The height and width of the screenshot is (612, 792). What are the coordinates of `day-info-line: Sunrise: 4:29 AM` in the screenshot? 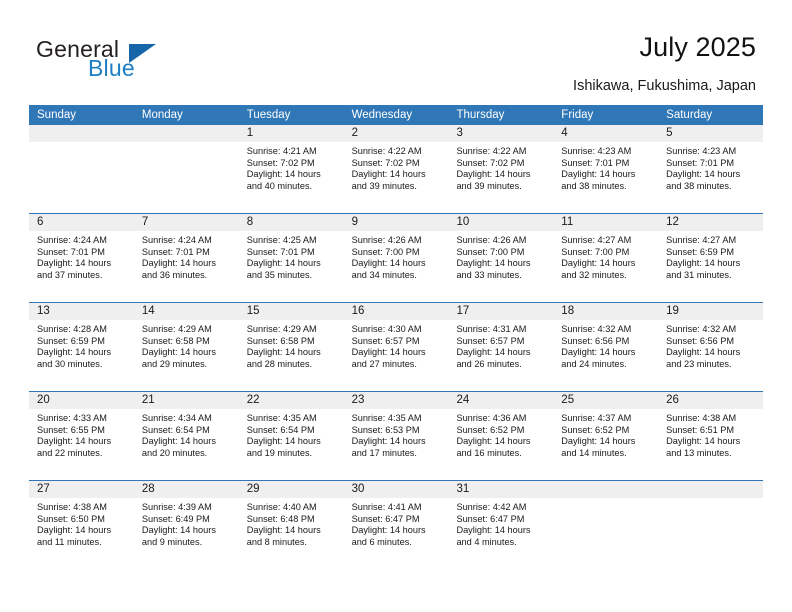 It's located at (281, 329).